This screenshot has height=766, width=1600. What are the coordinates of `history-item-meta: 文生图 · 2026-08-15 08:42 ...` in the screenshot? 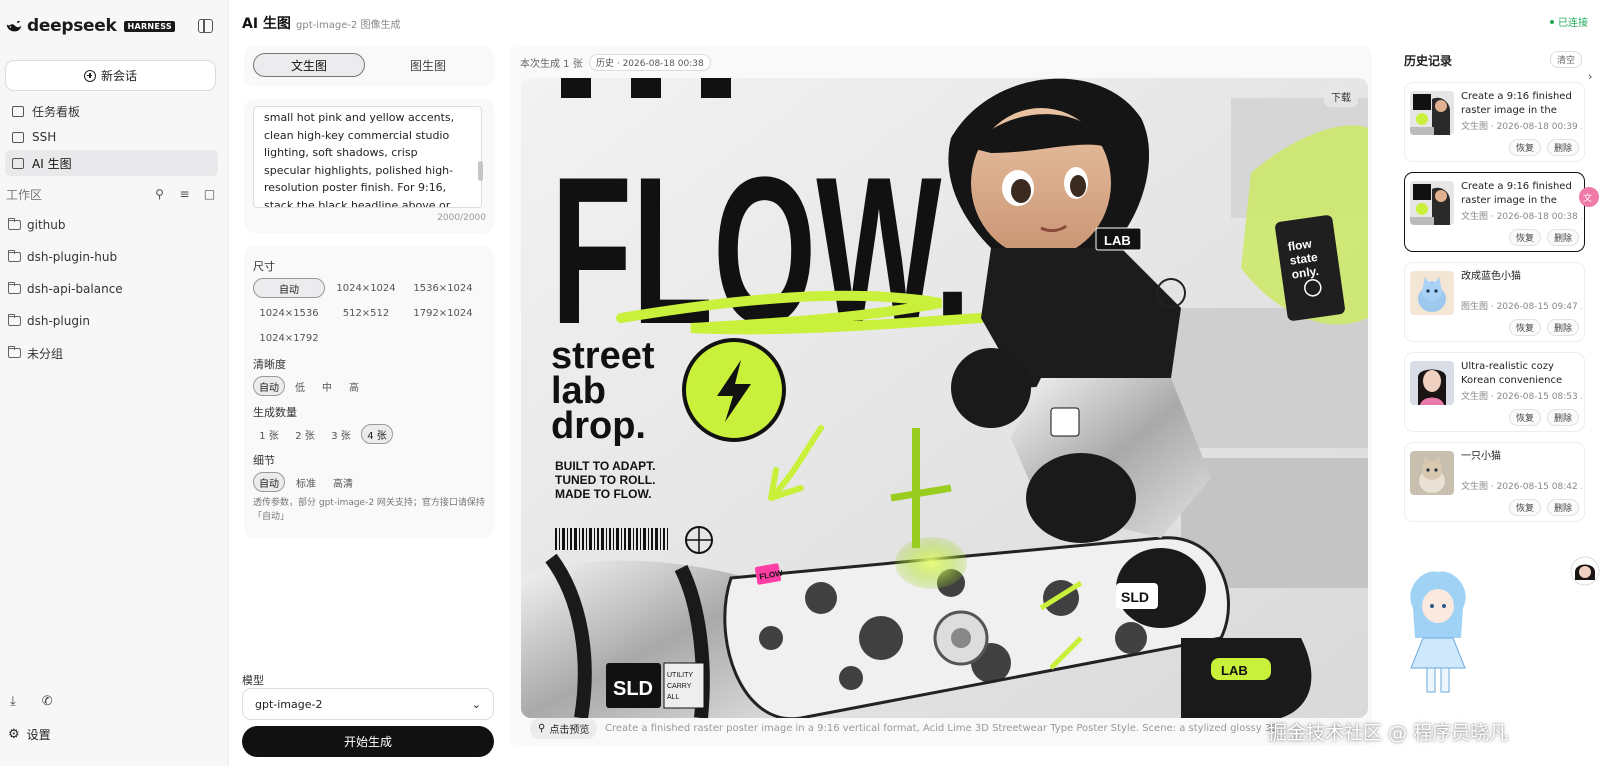 It's located at (1521, 487).